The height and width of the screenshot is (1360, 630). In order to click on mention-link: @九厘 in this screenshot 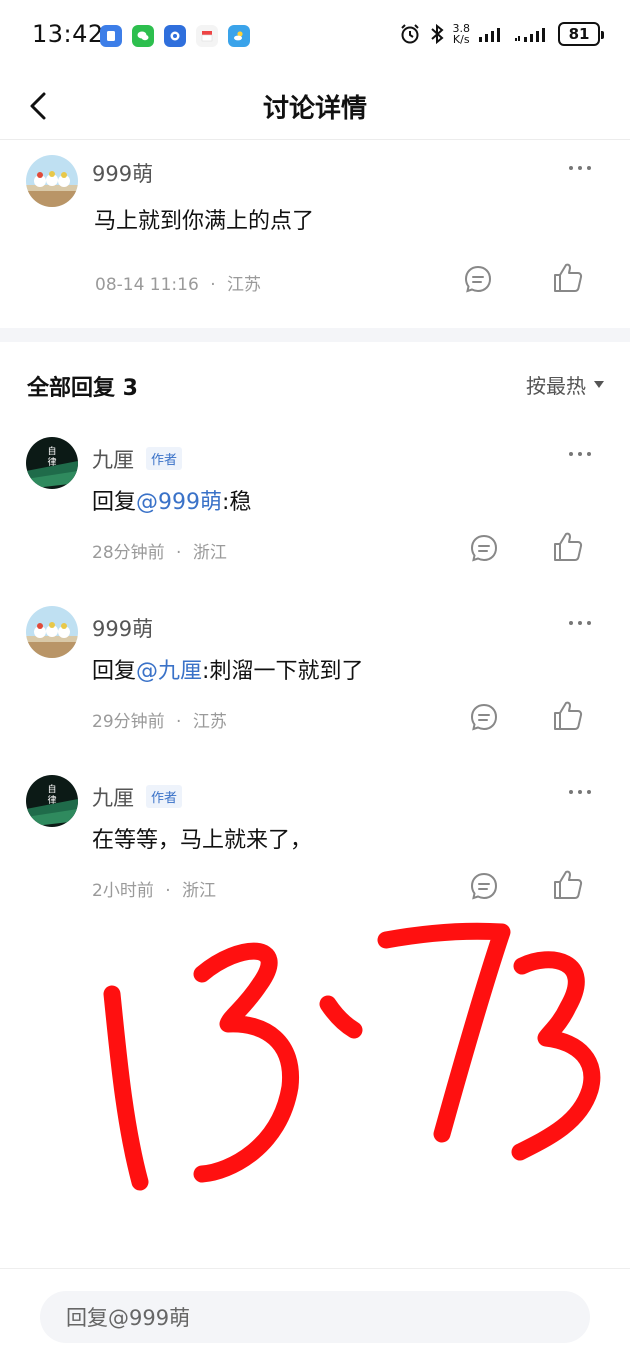, I will do `click(169, 671)`.